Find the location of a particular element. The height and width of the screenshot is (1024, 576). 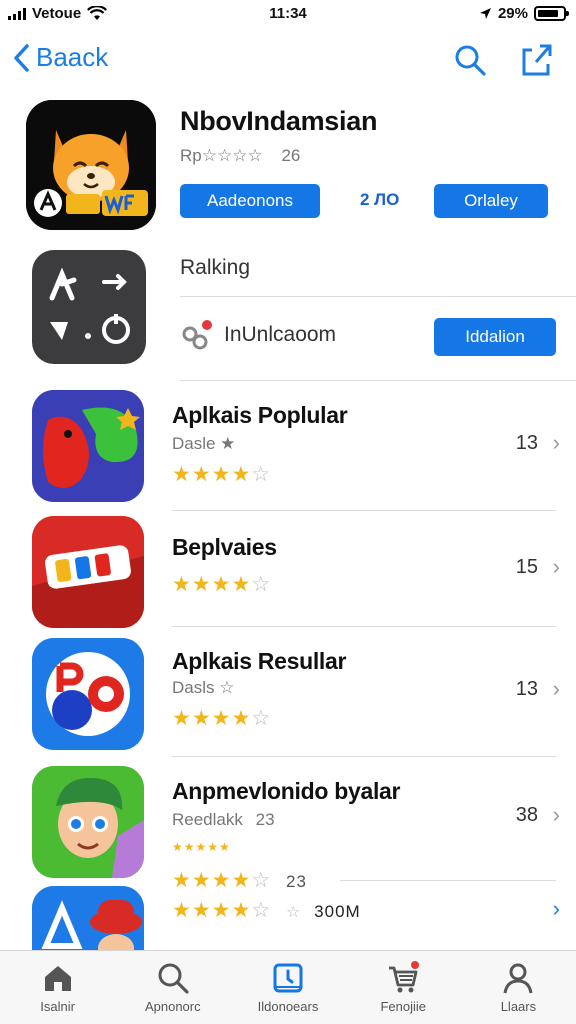

app-title-4: Anpmevlonido byalar is located at coordinates (286, 791).